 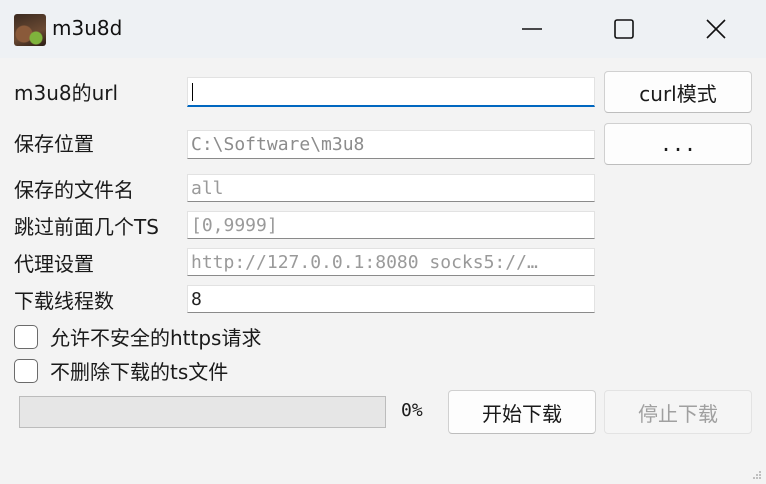 I want to click on keep-ts-label: 不删除下载的ts文件, so click(x=139, y=372).